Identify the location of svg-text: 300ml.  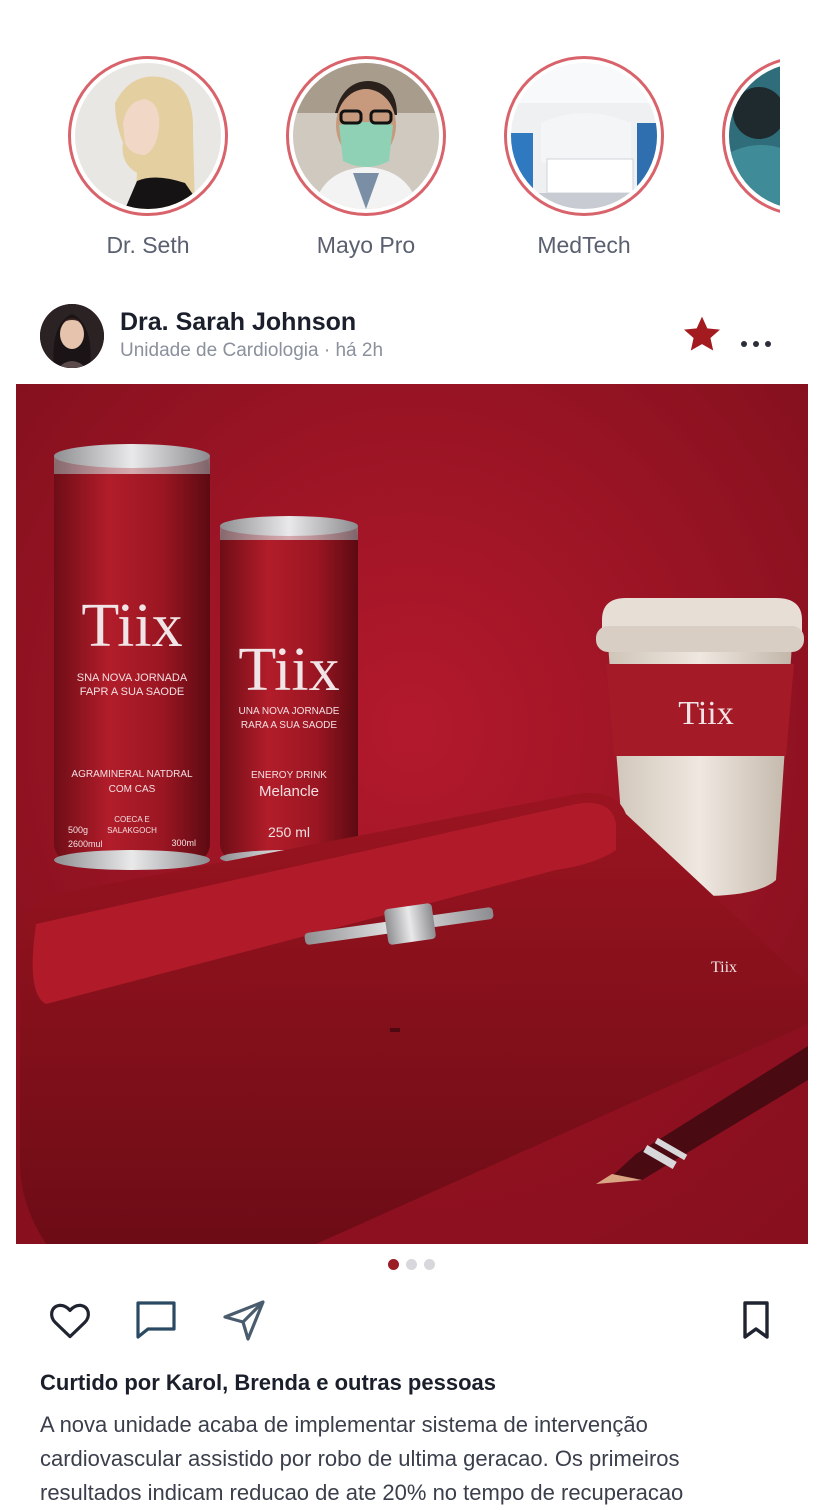
(183, 843).